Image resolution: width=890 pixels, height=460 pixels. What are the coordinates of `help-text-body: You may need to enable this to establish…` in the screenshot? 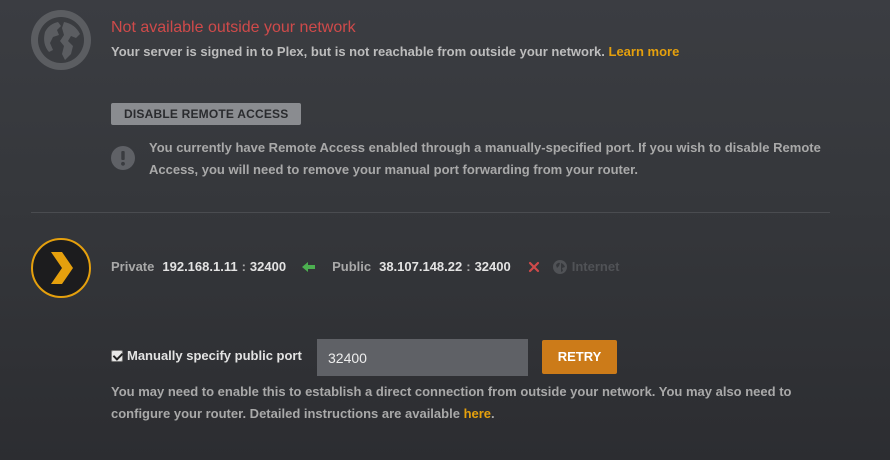 It's located at (451, 402).